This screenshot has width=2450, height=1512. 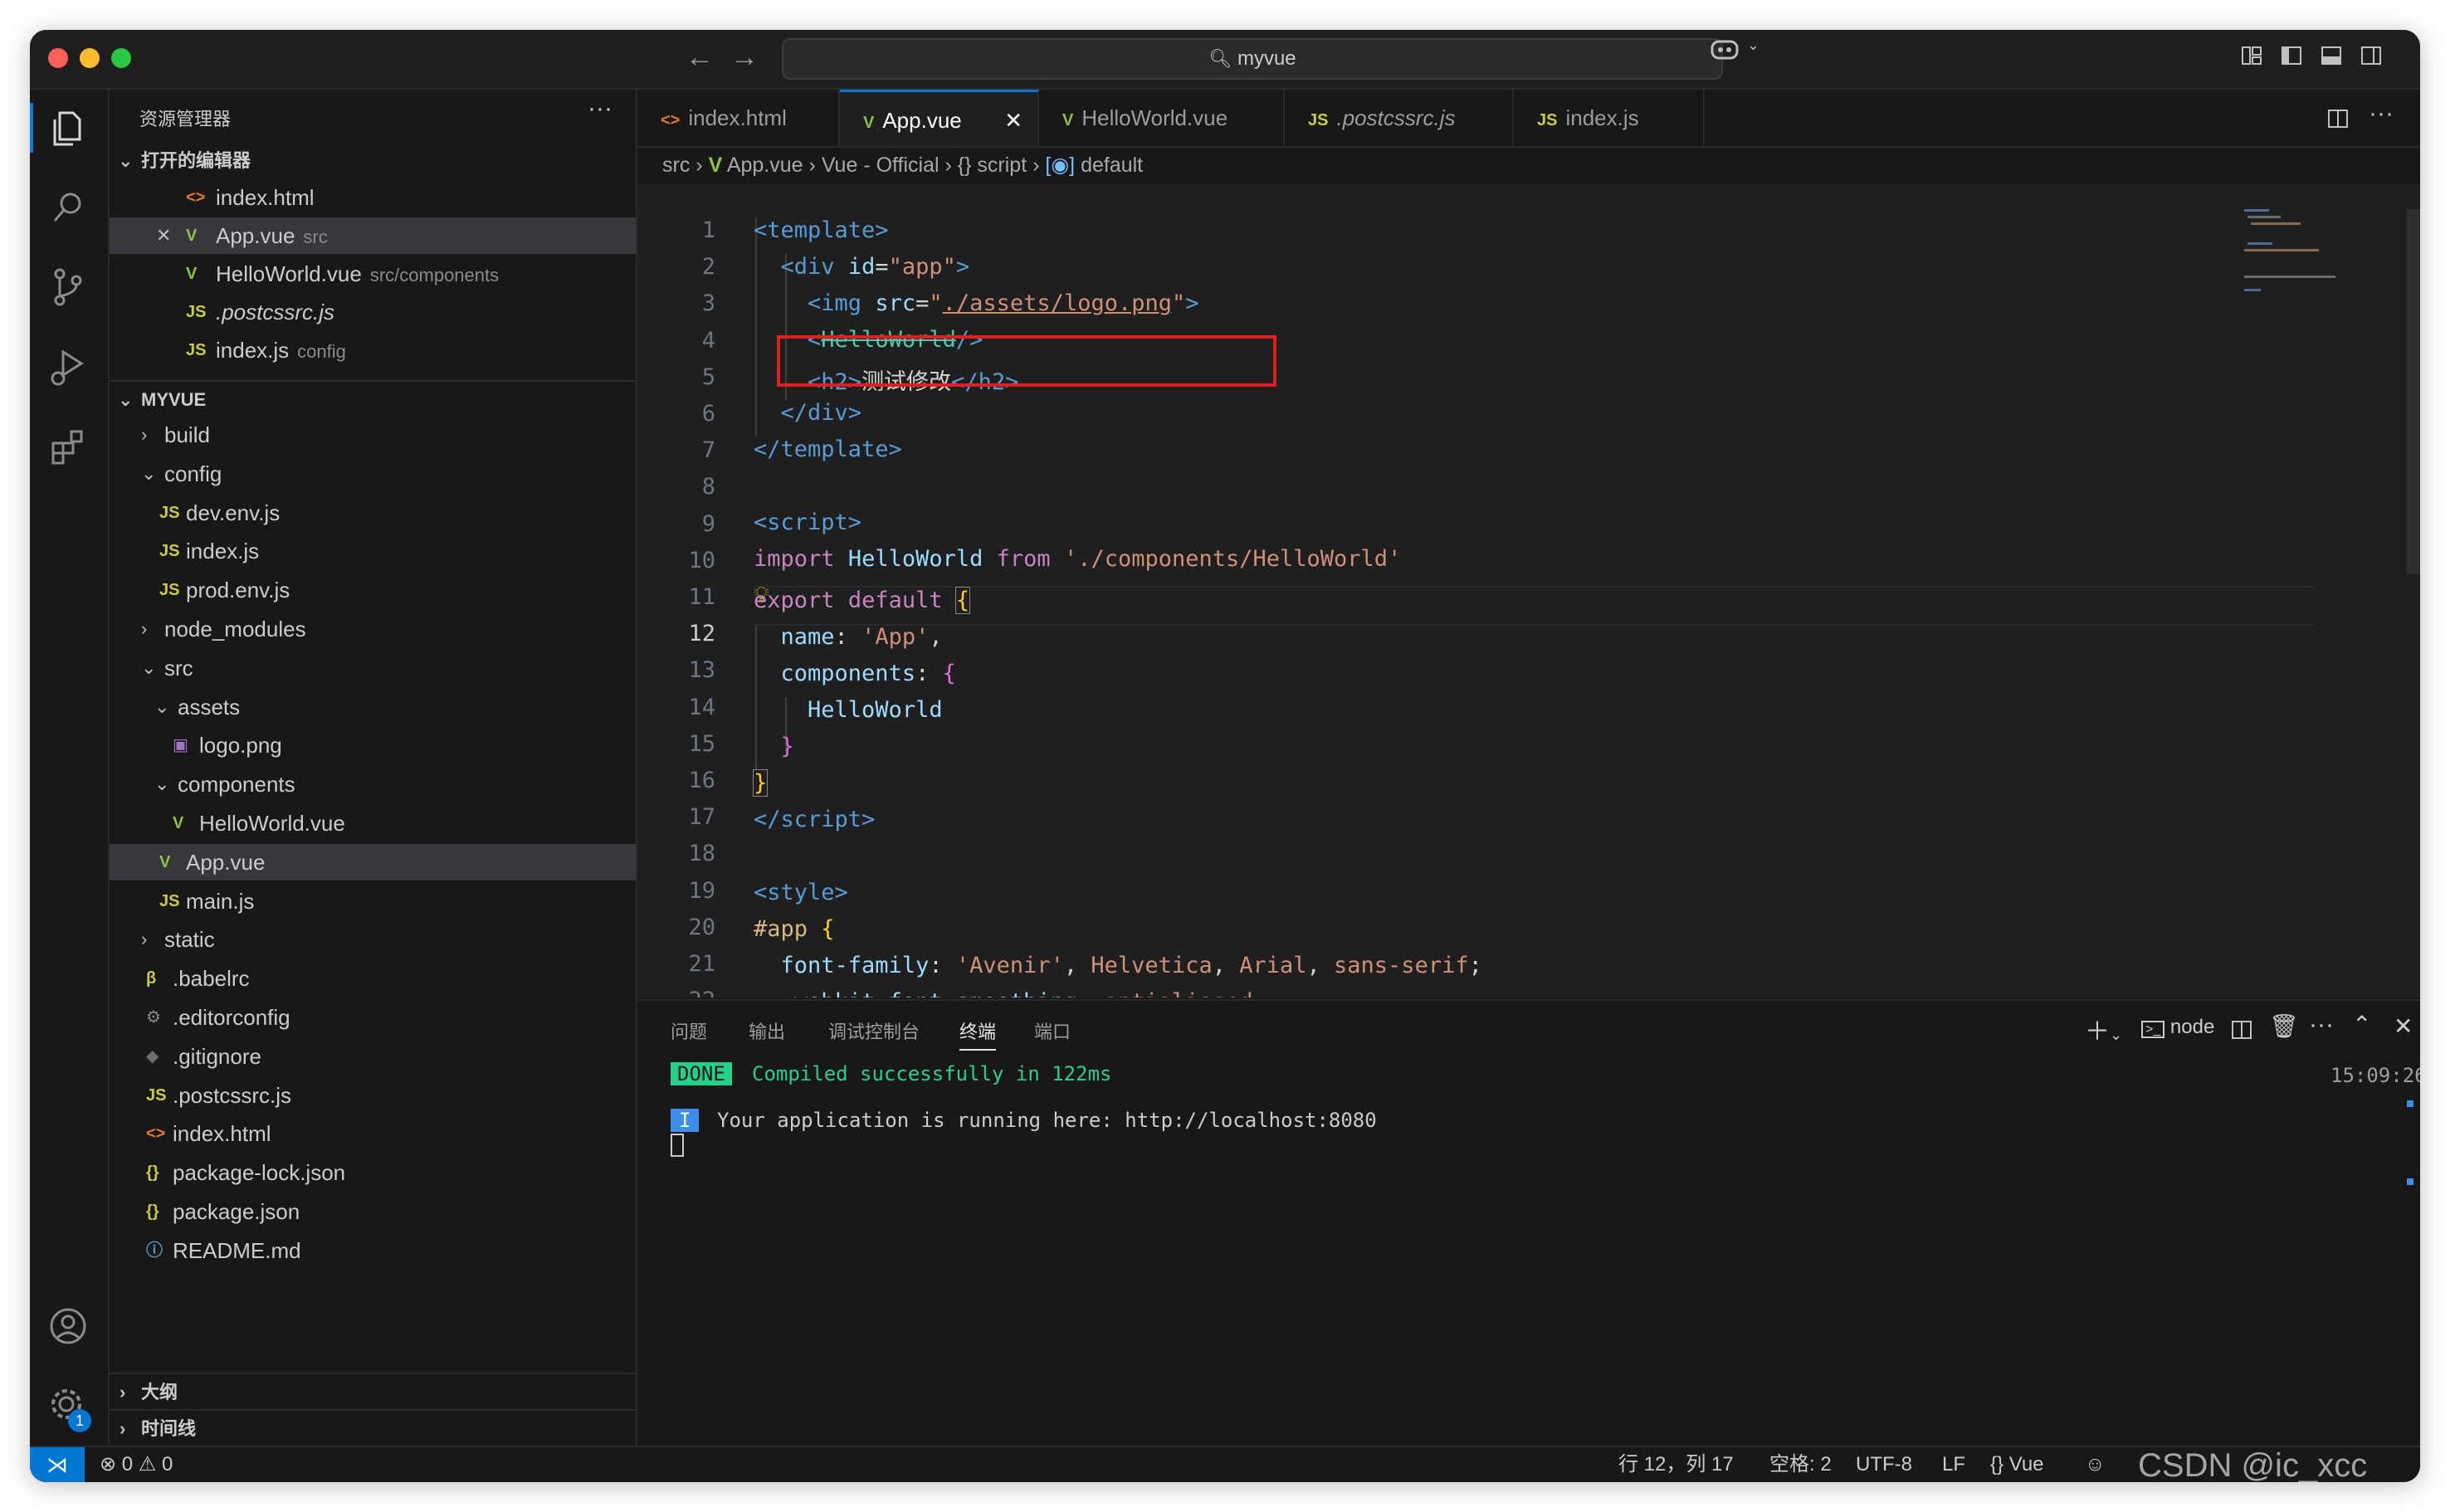 I want to click on minimize-window-button, so click(x=90, y=58).